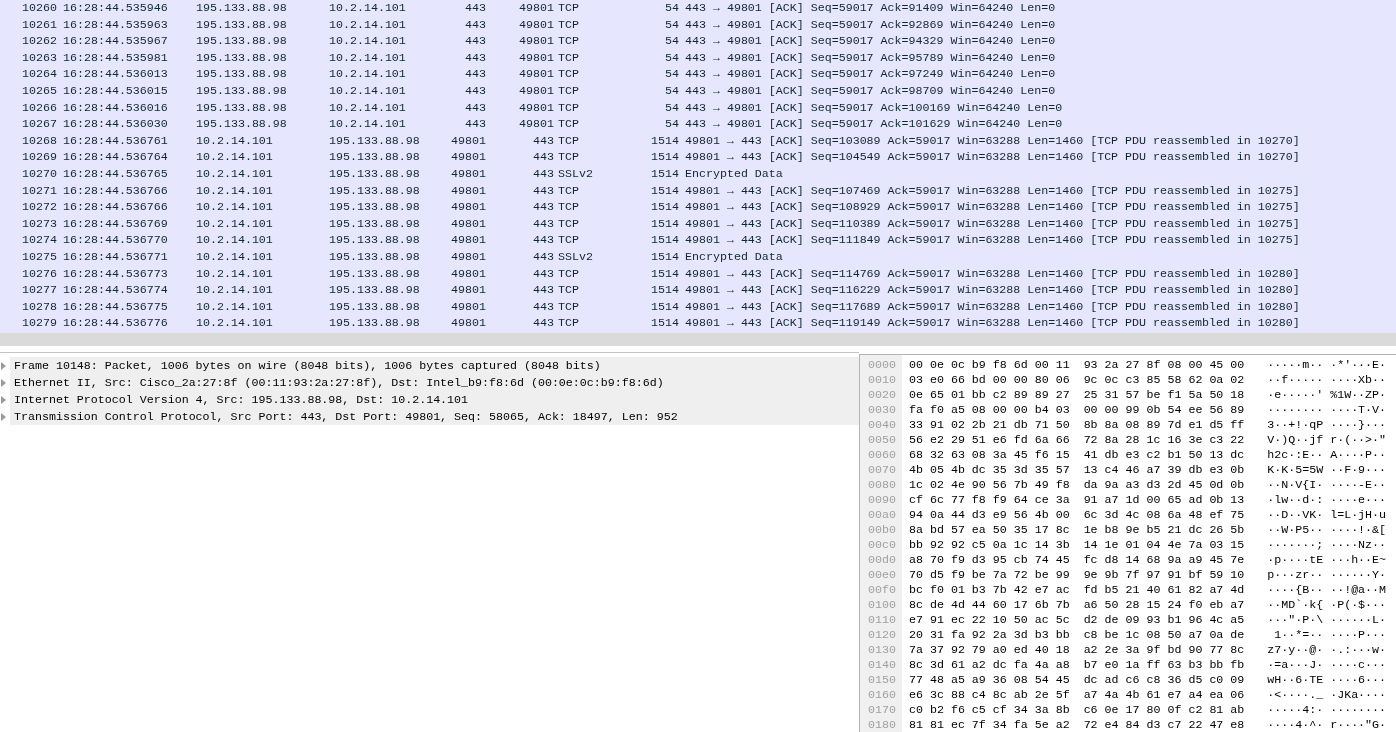  Describe the element at coordinates (575, 173) in the screenshot. I see `protocol-label: SSLv2` at that location.